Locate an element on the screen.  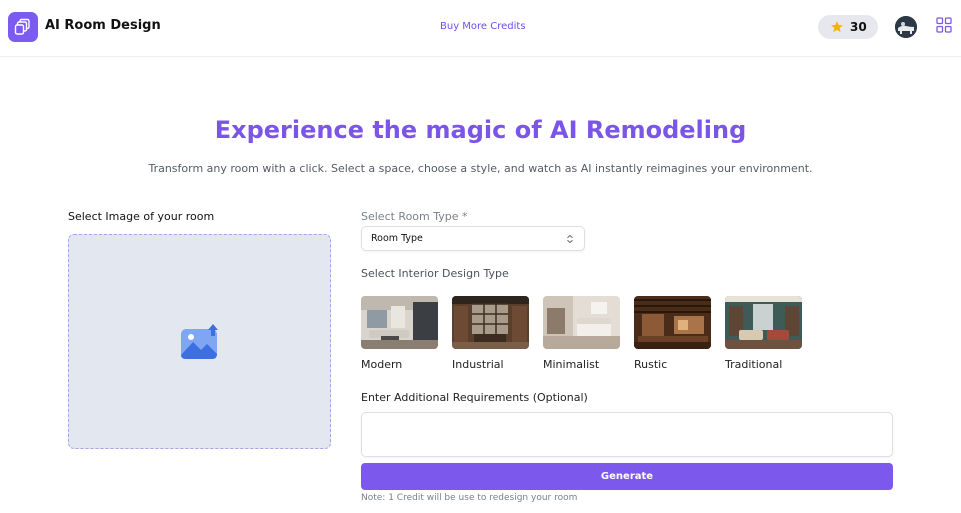
image-upload-icon is located at coordinates (199, 341).